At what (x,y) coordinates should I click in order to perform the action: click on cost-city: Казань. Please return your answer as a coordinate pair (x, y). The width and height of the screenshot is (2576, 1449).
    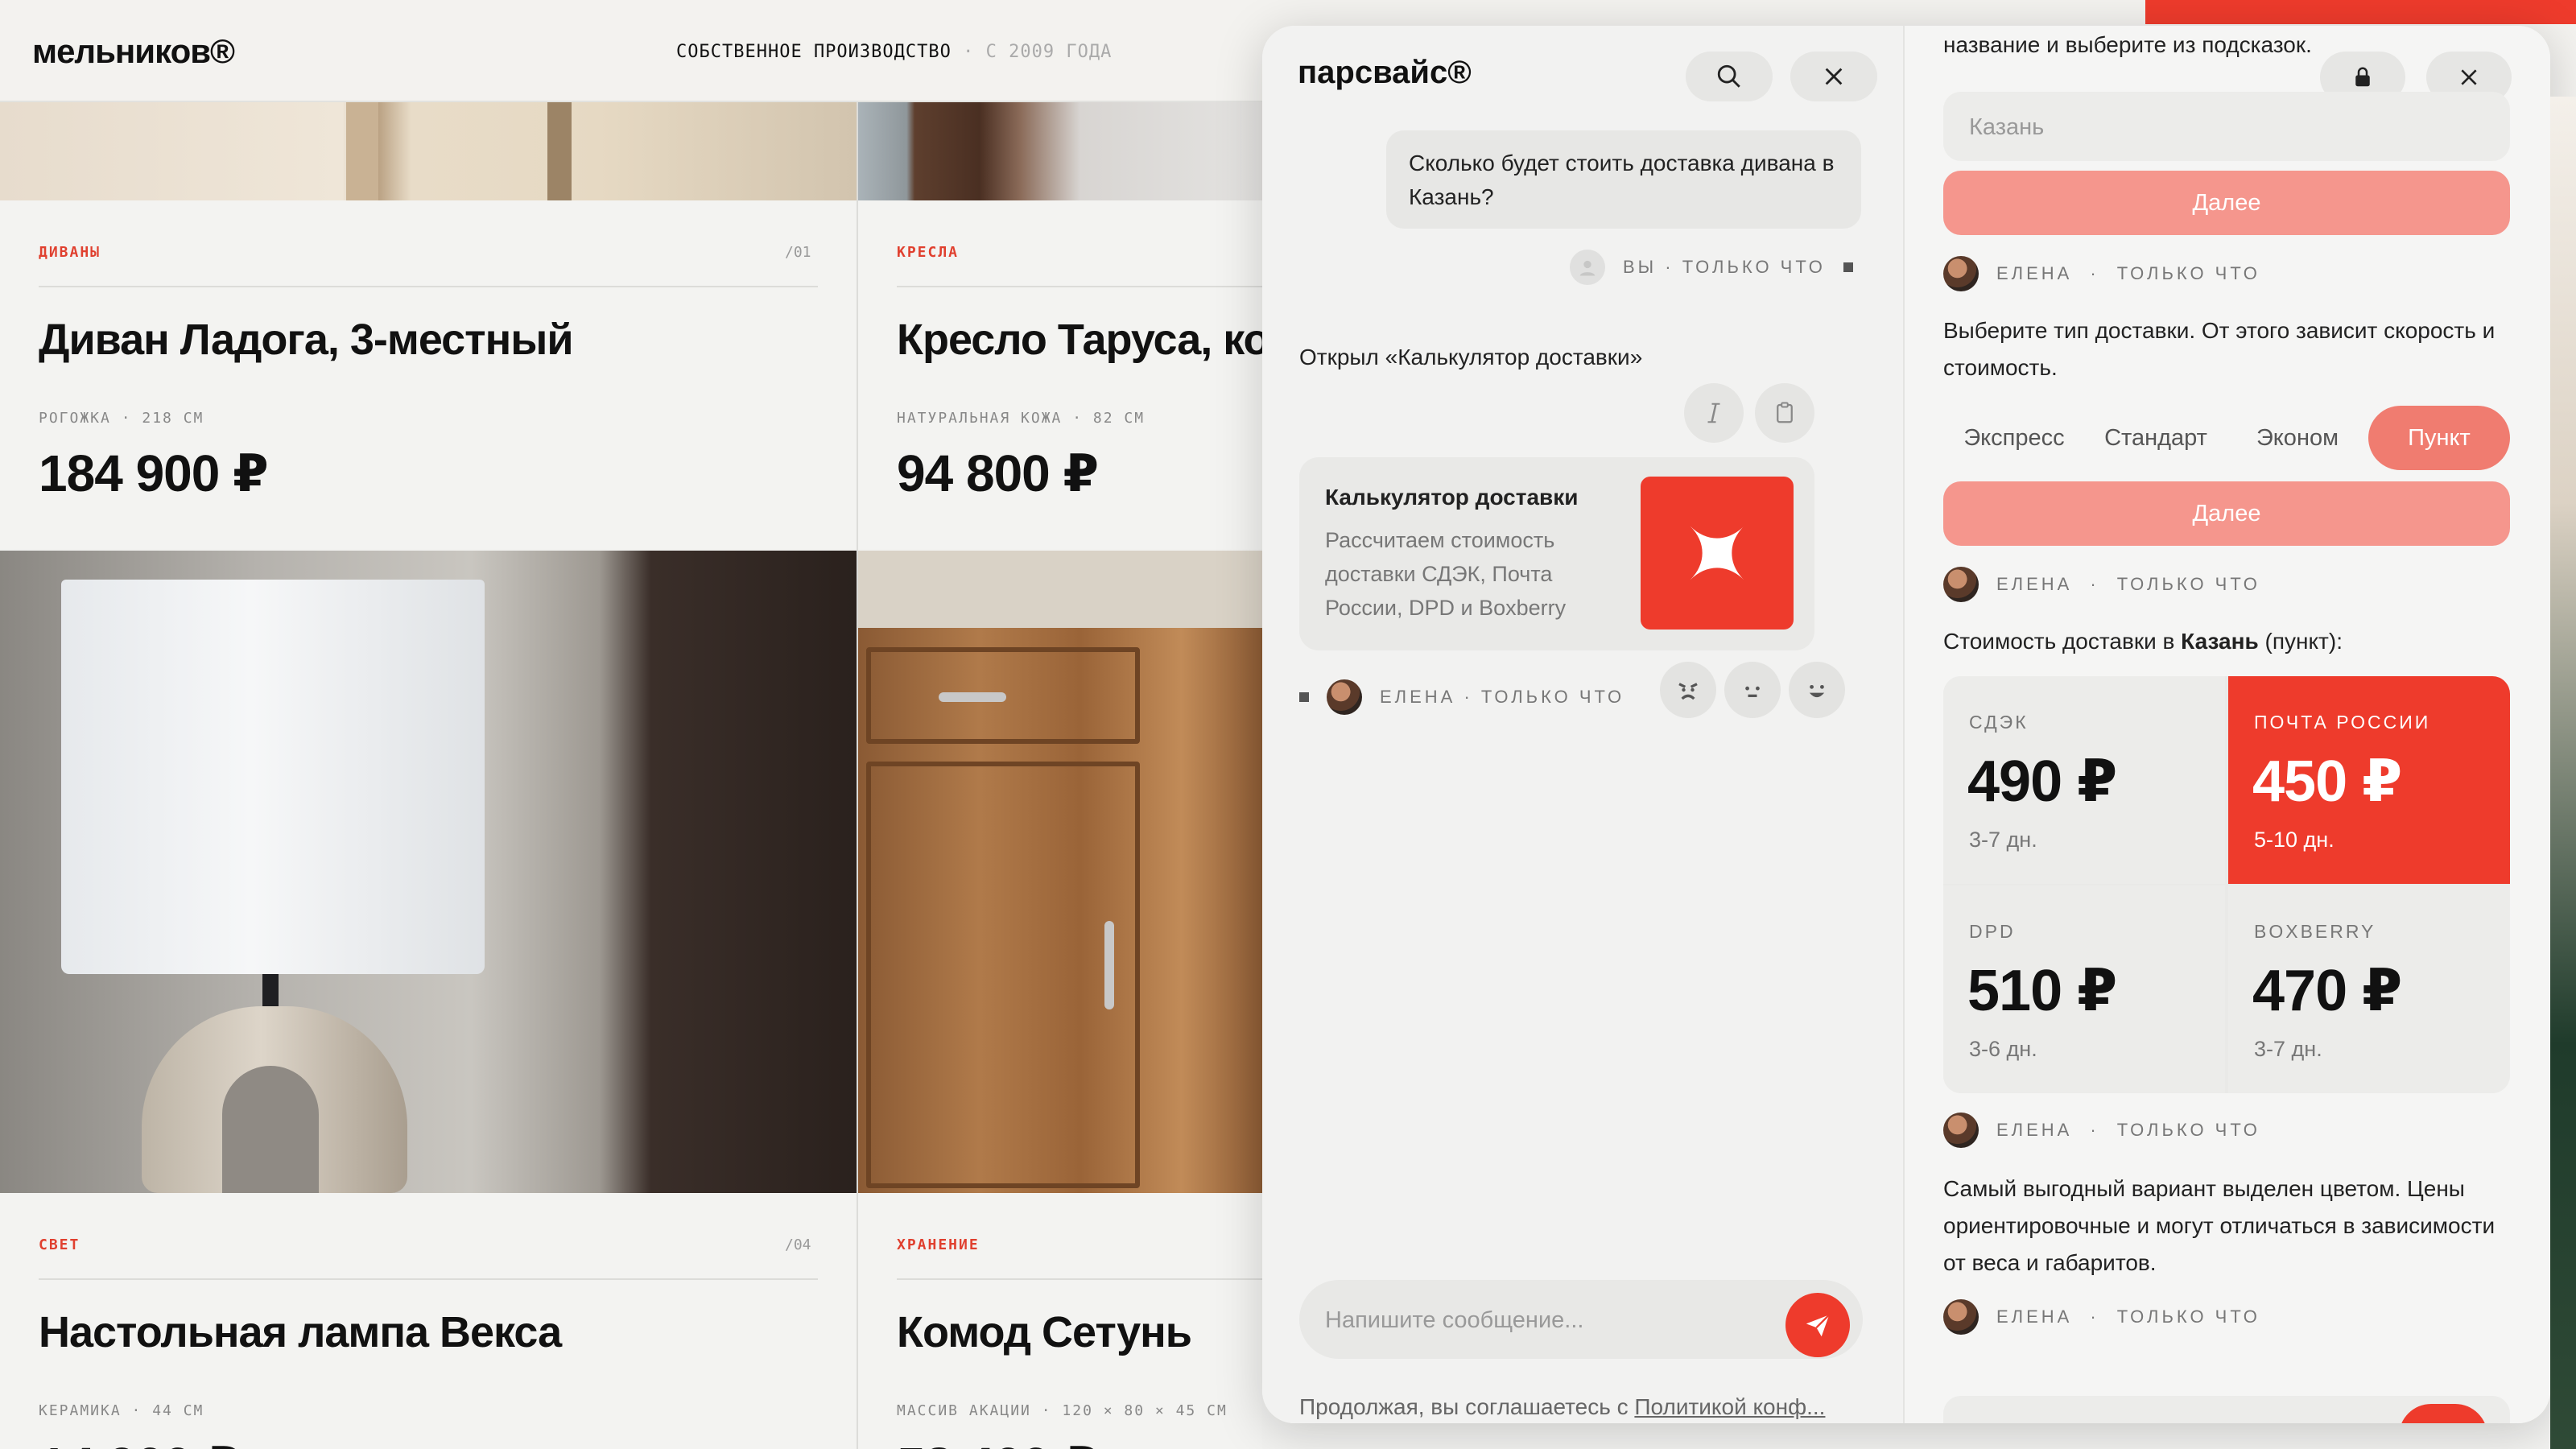
    Looking at the image, I should click on (2220, 641).